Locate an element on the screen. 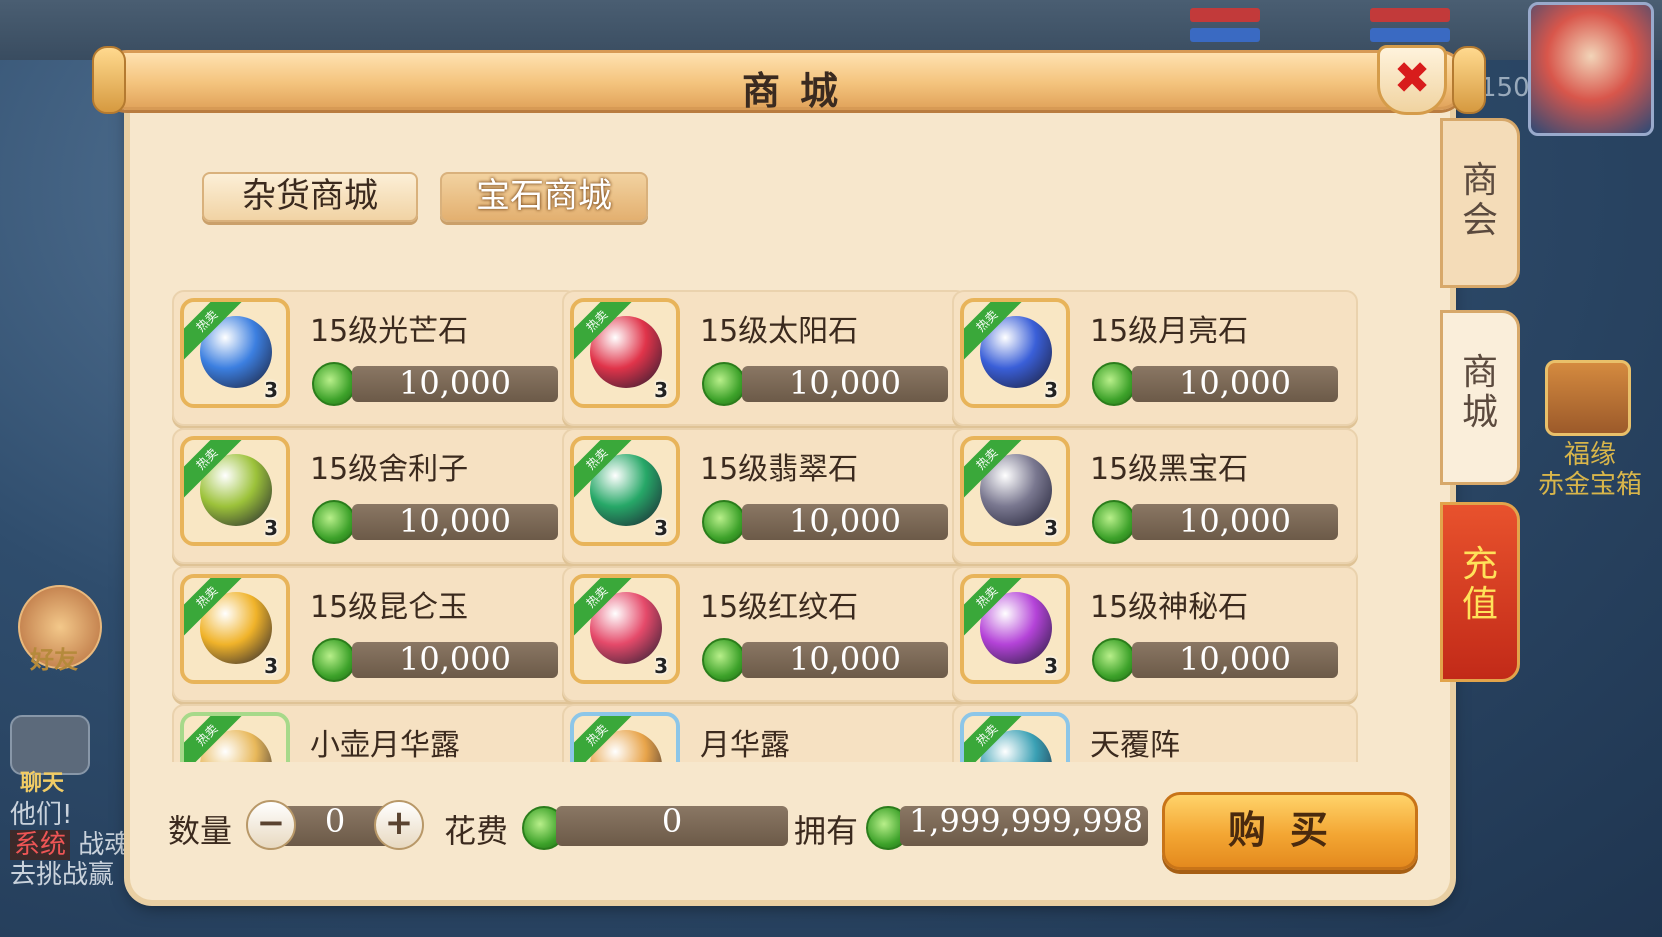 The width and height of the screenshot is (1662, 937). item-name: 15级神秘石 is located at coordinates (1169, 607).